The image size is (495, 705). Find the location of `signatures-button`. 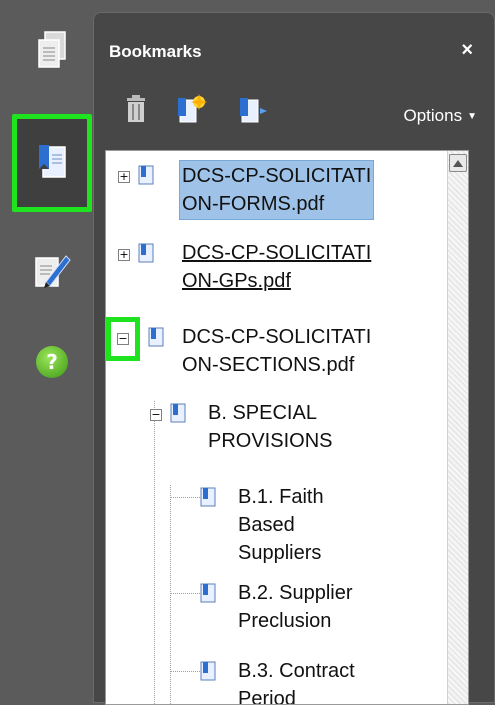

signatures-button is located at coordinates (52, 270).